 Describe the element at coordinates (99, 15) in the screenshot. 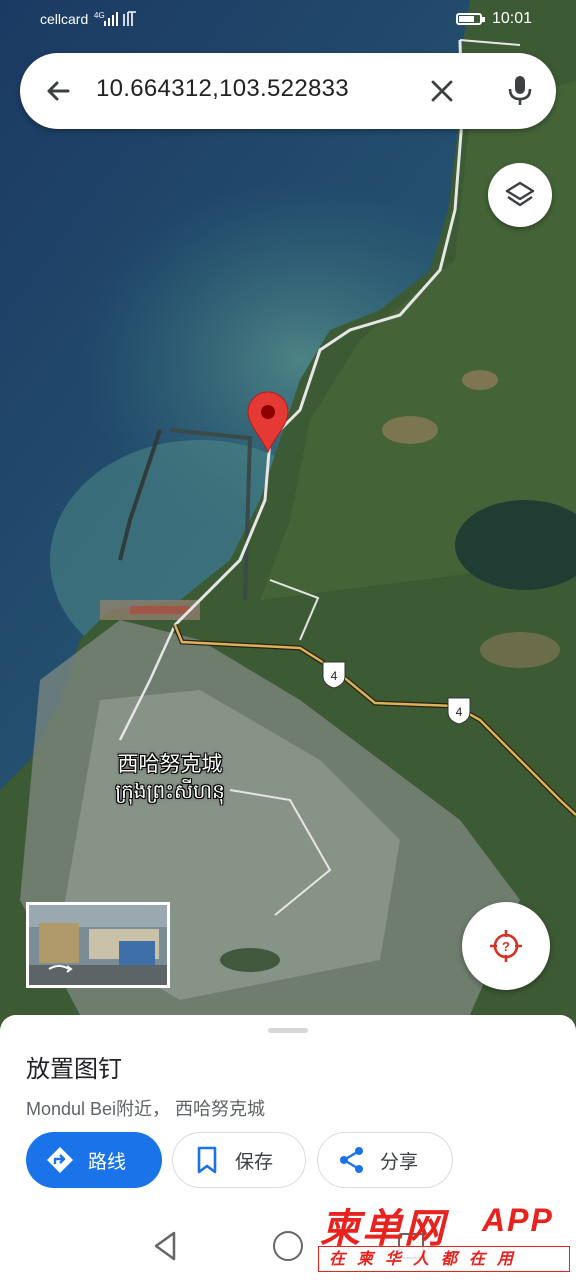

I see `network-type: 4G` at that location.